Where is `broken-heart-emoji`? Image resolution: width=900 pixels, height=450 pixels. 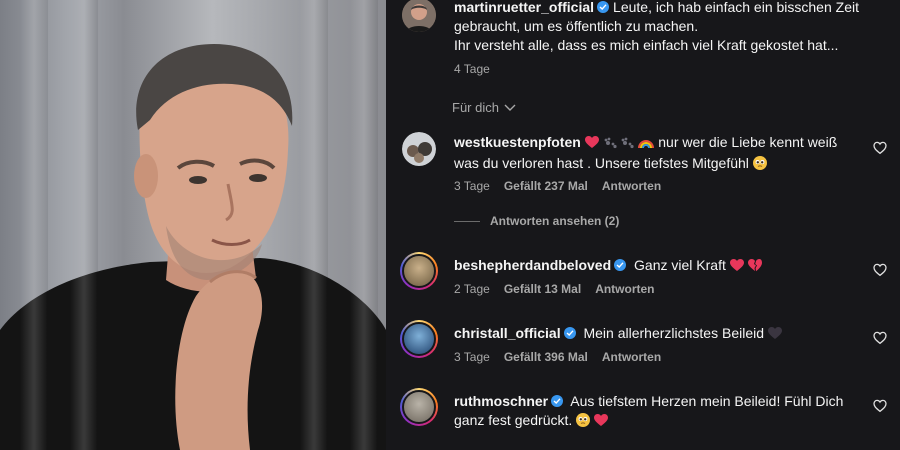 broken-heart-emoji is located at coordinates (754, 267).